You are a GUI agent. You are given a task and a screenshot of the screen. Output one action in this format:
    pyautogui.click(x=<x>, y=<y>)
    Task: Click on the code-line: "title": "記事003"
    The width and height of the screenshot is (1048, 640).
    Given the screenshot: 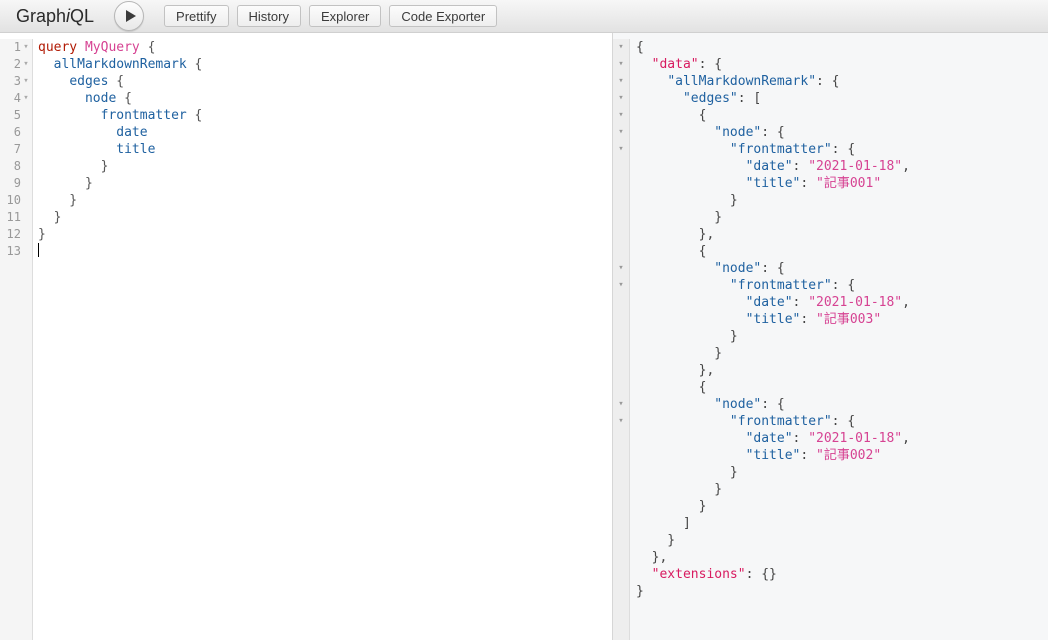 What is the action you would take?
    pyautogui.click(x=842, y=319)
    